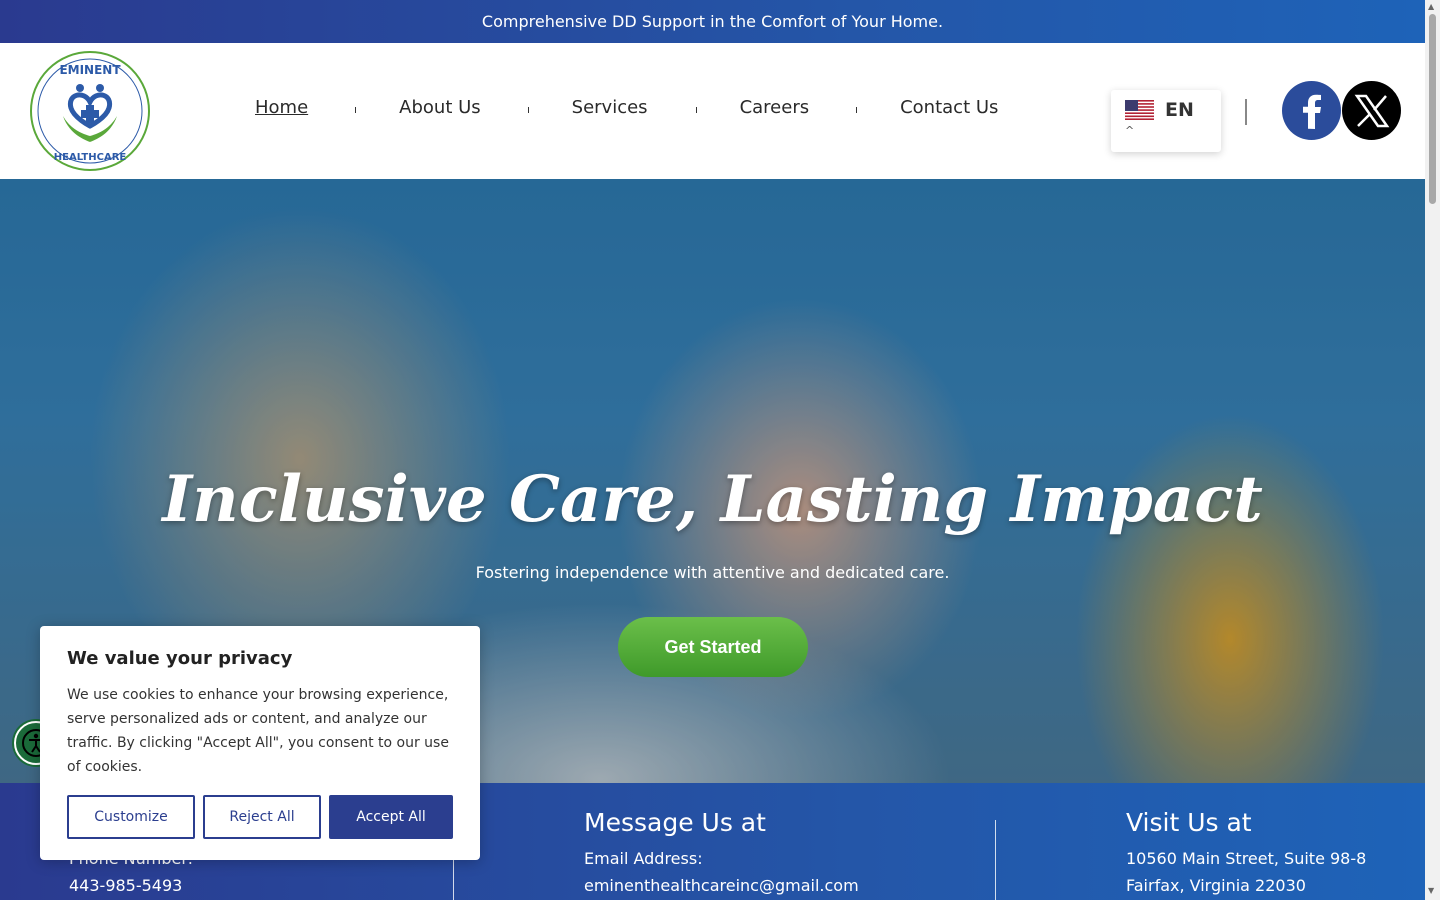 The image size is (1440, 900). What do you see at coordinates (391, 817) in the screenshot?
I see `accept-all-button: Accept All` at bounding box center [391, 817].